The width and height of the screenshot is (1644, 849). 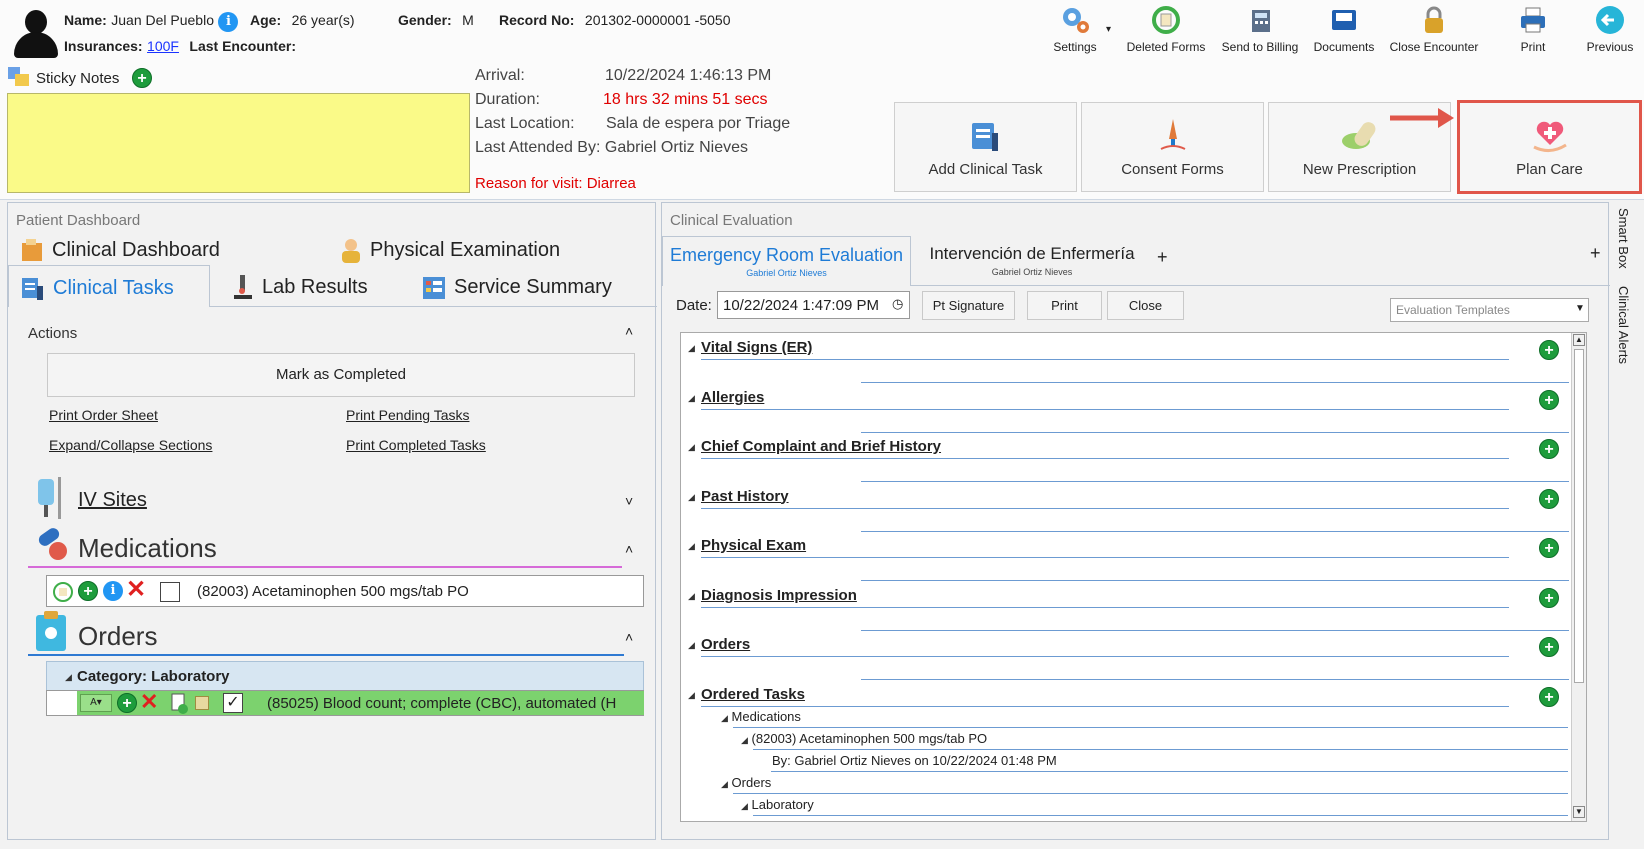 I want to click on delete-medication-icon: ✕, so click(x=136, y=590).